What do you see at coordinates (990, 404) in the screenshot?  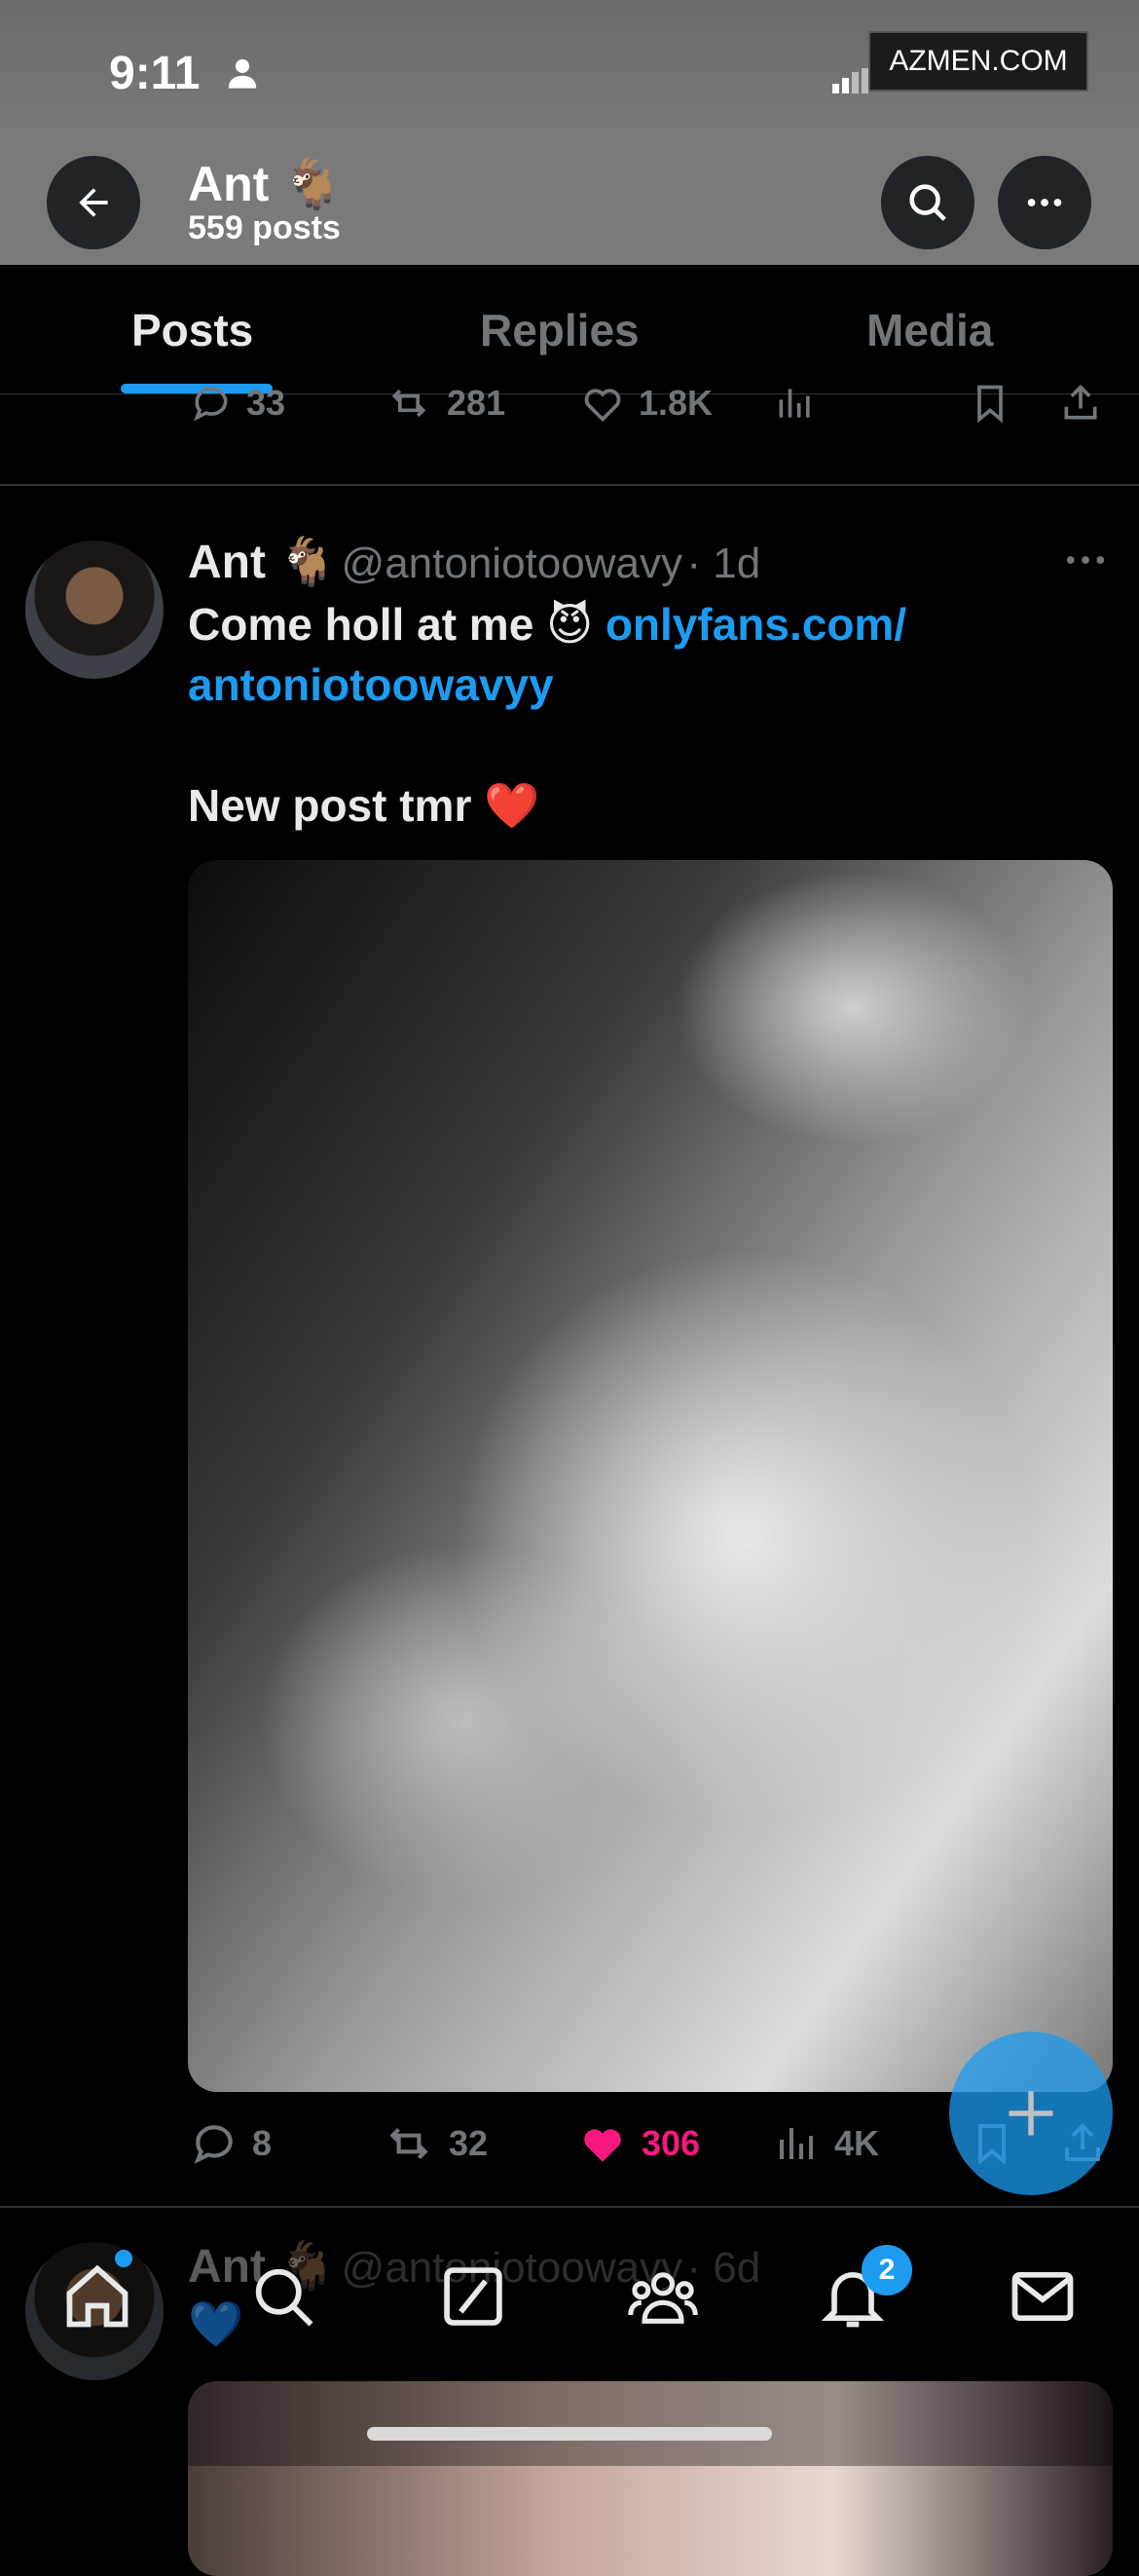 I see `bookmark-icon` at bounding box center [990, 404].